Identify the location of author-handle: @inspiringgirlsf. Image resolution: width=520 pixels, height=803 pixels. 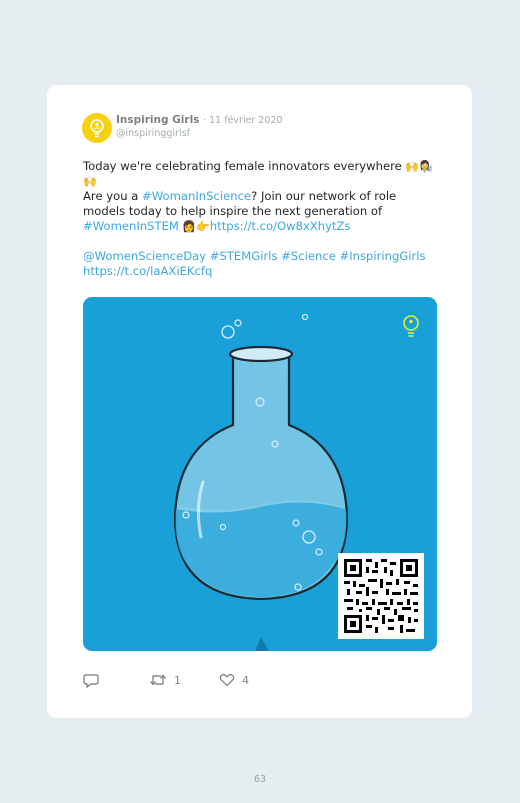
(153, 133).